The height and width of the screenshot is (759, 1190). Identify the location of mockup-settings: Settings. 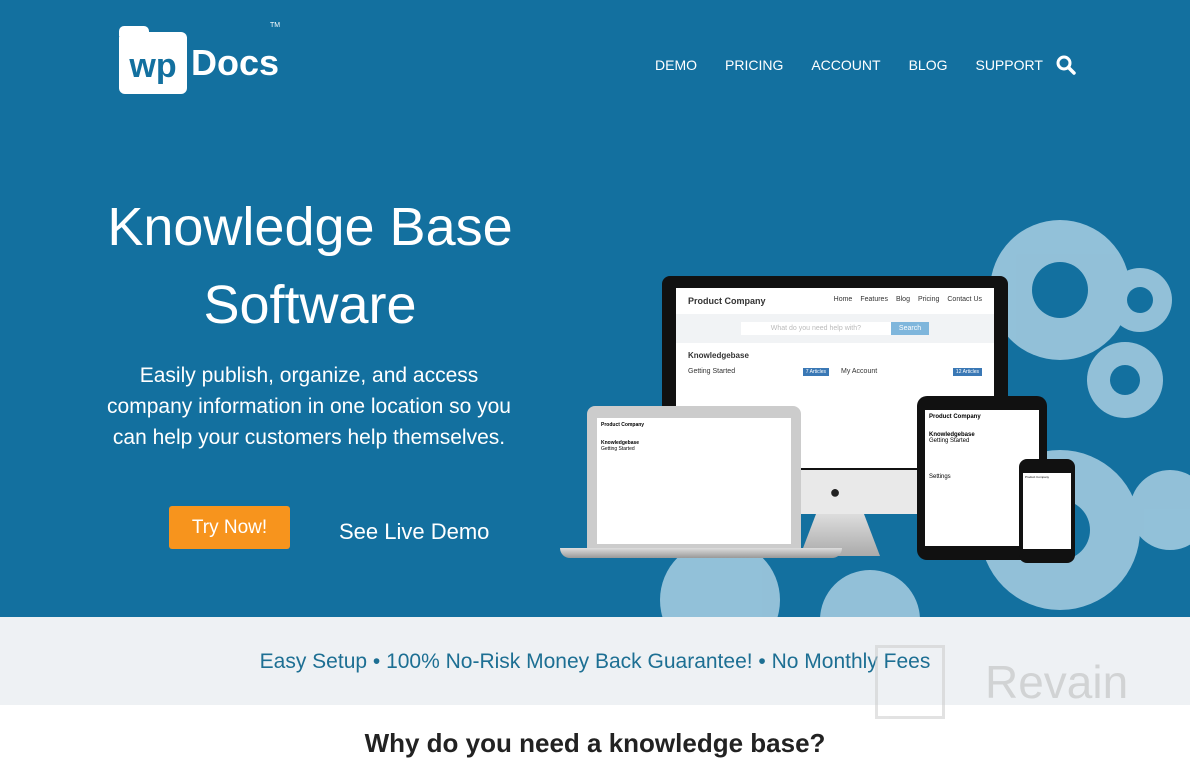
(940, 477).